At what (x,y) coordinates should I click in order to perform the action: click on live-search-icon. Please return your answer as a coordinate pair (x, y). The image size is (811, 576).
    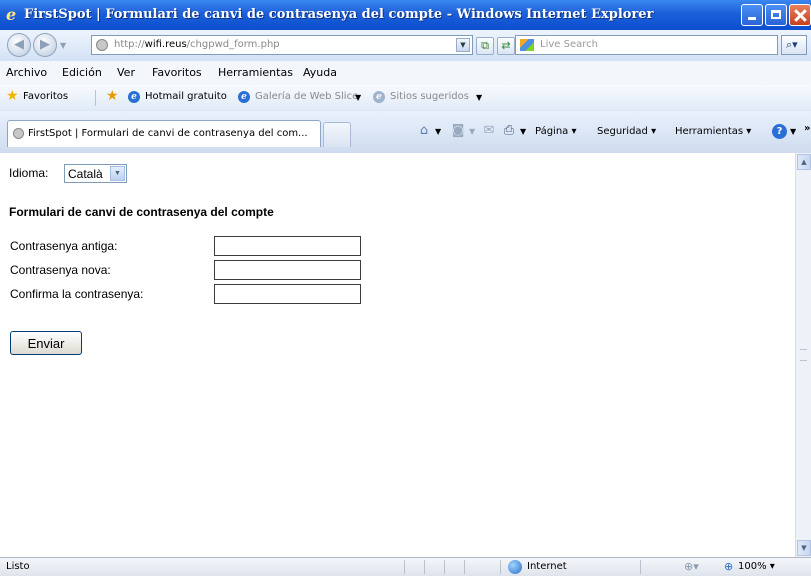
    Looking at the image, I should click on (527, 45).